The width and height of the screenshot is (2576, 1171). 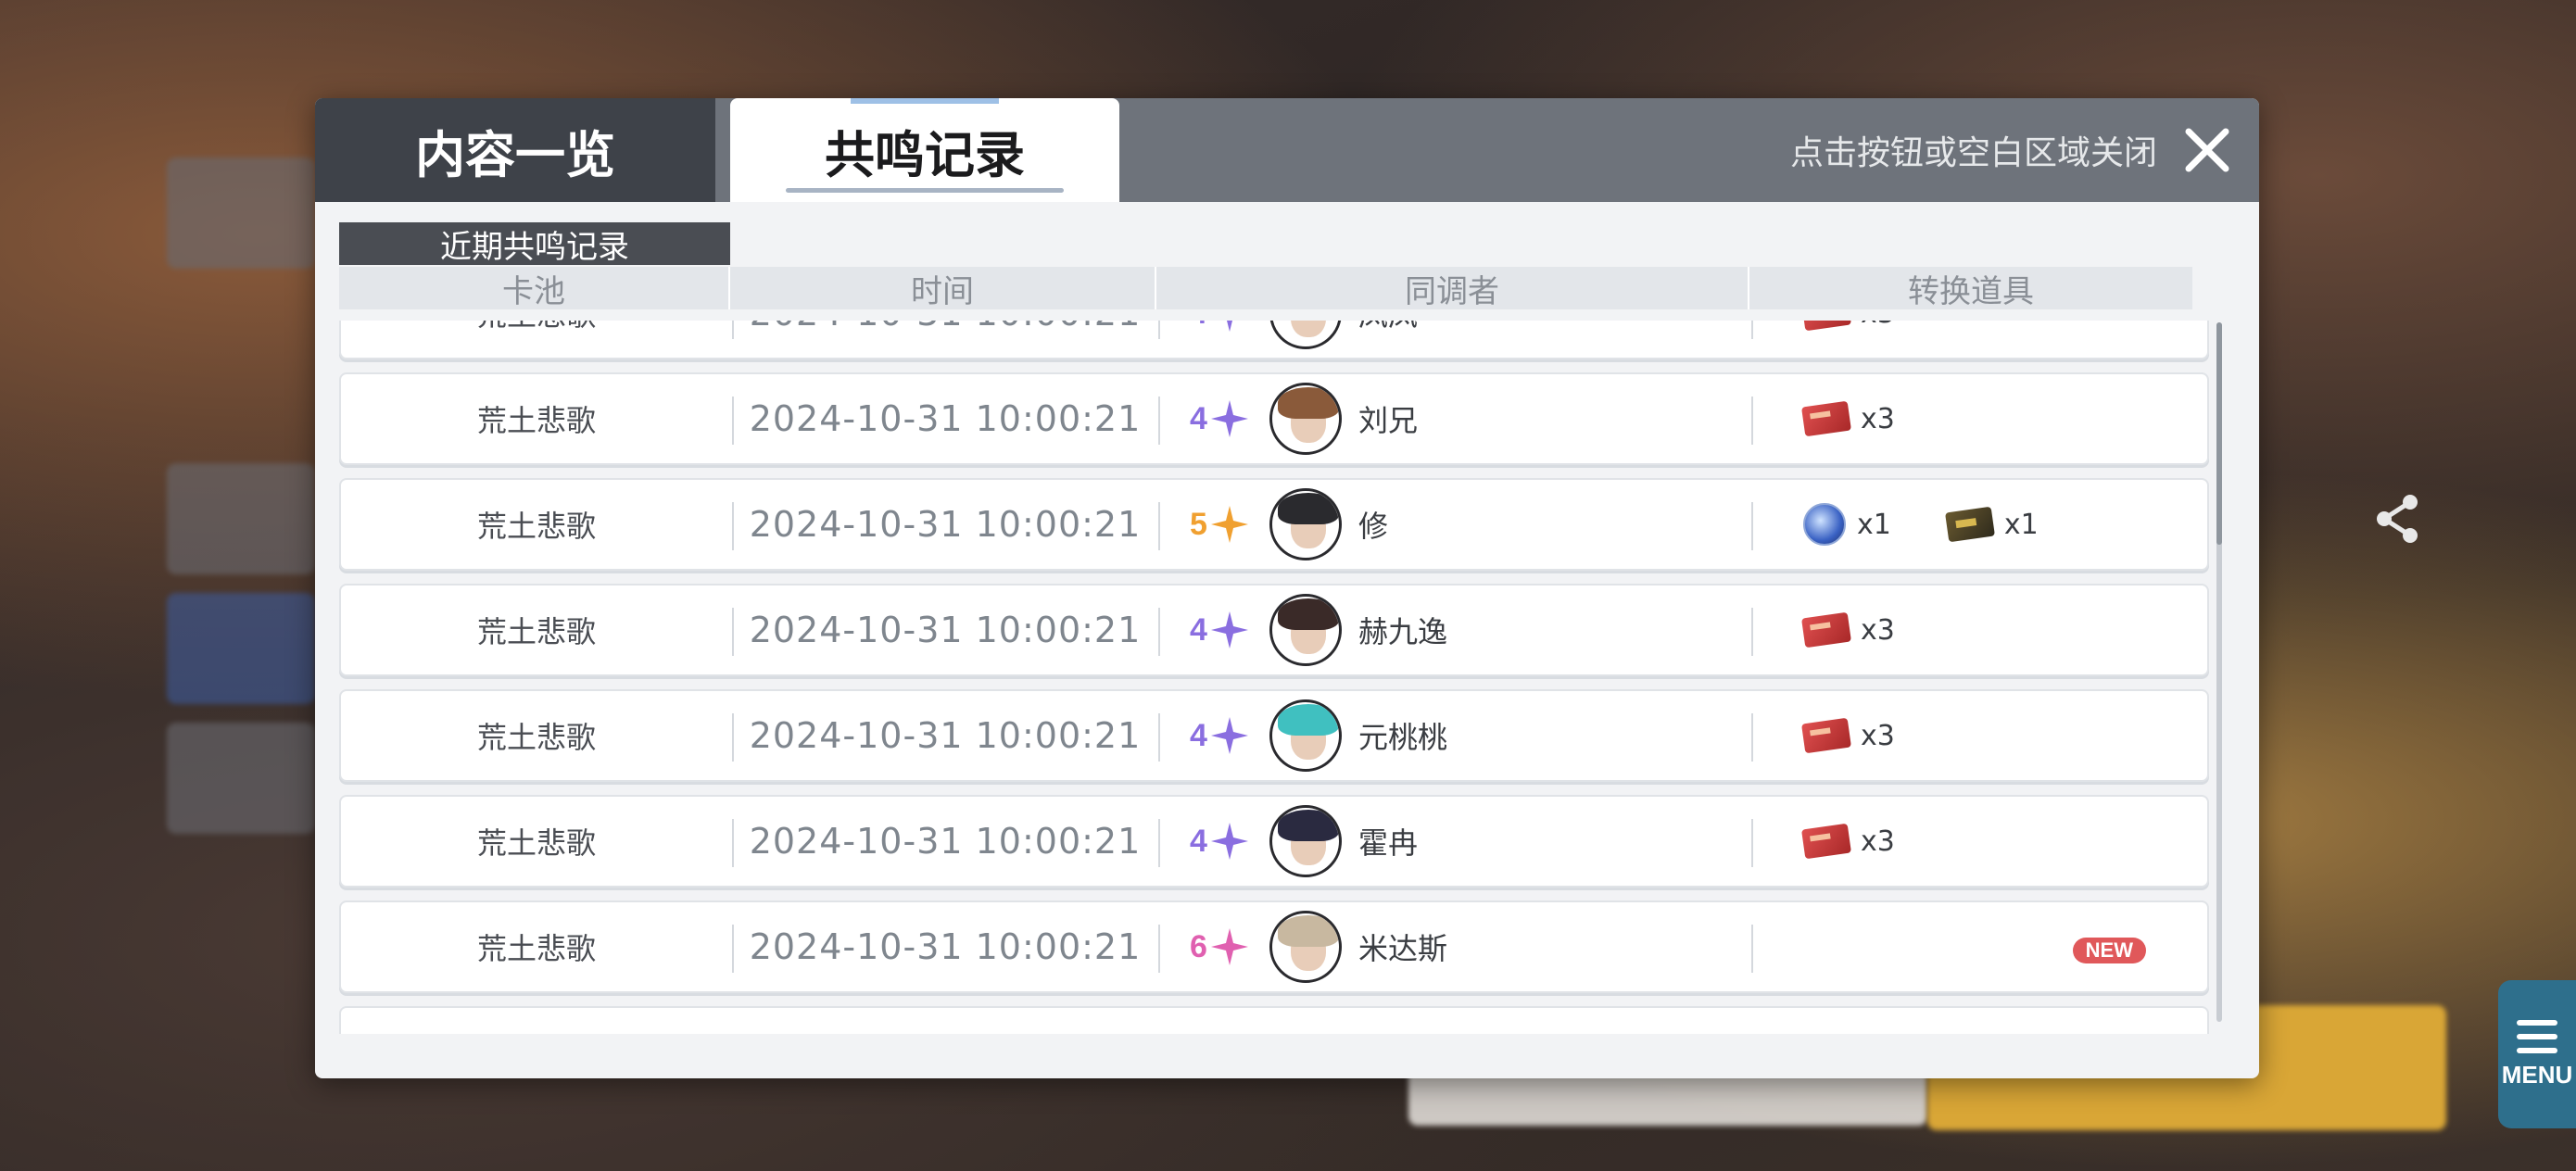 I want to click on character-cell: 4 元桃桃, so click(x=1454, y=736).